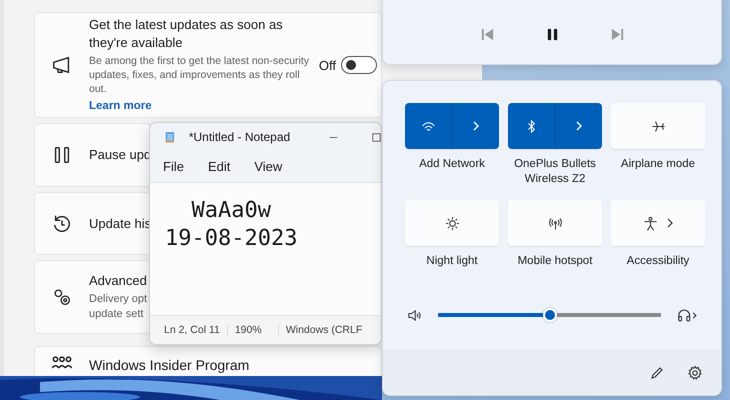  I want to click on settings-card: Windows Insider Program, so click(208, 361).